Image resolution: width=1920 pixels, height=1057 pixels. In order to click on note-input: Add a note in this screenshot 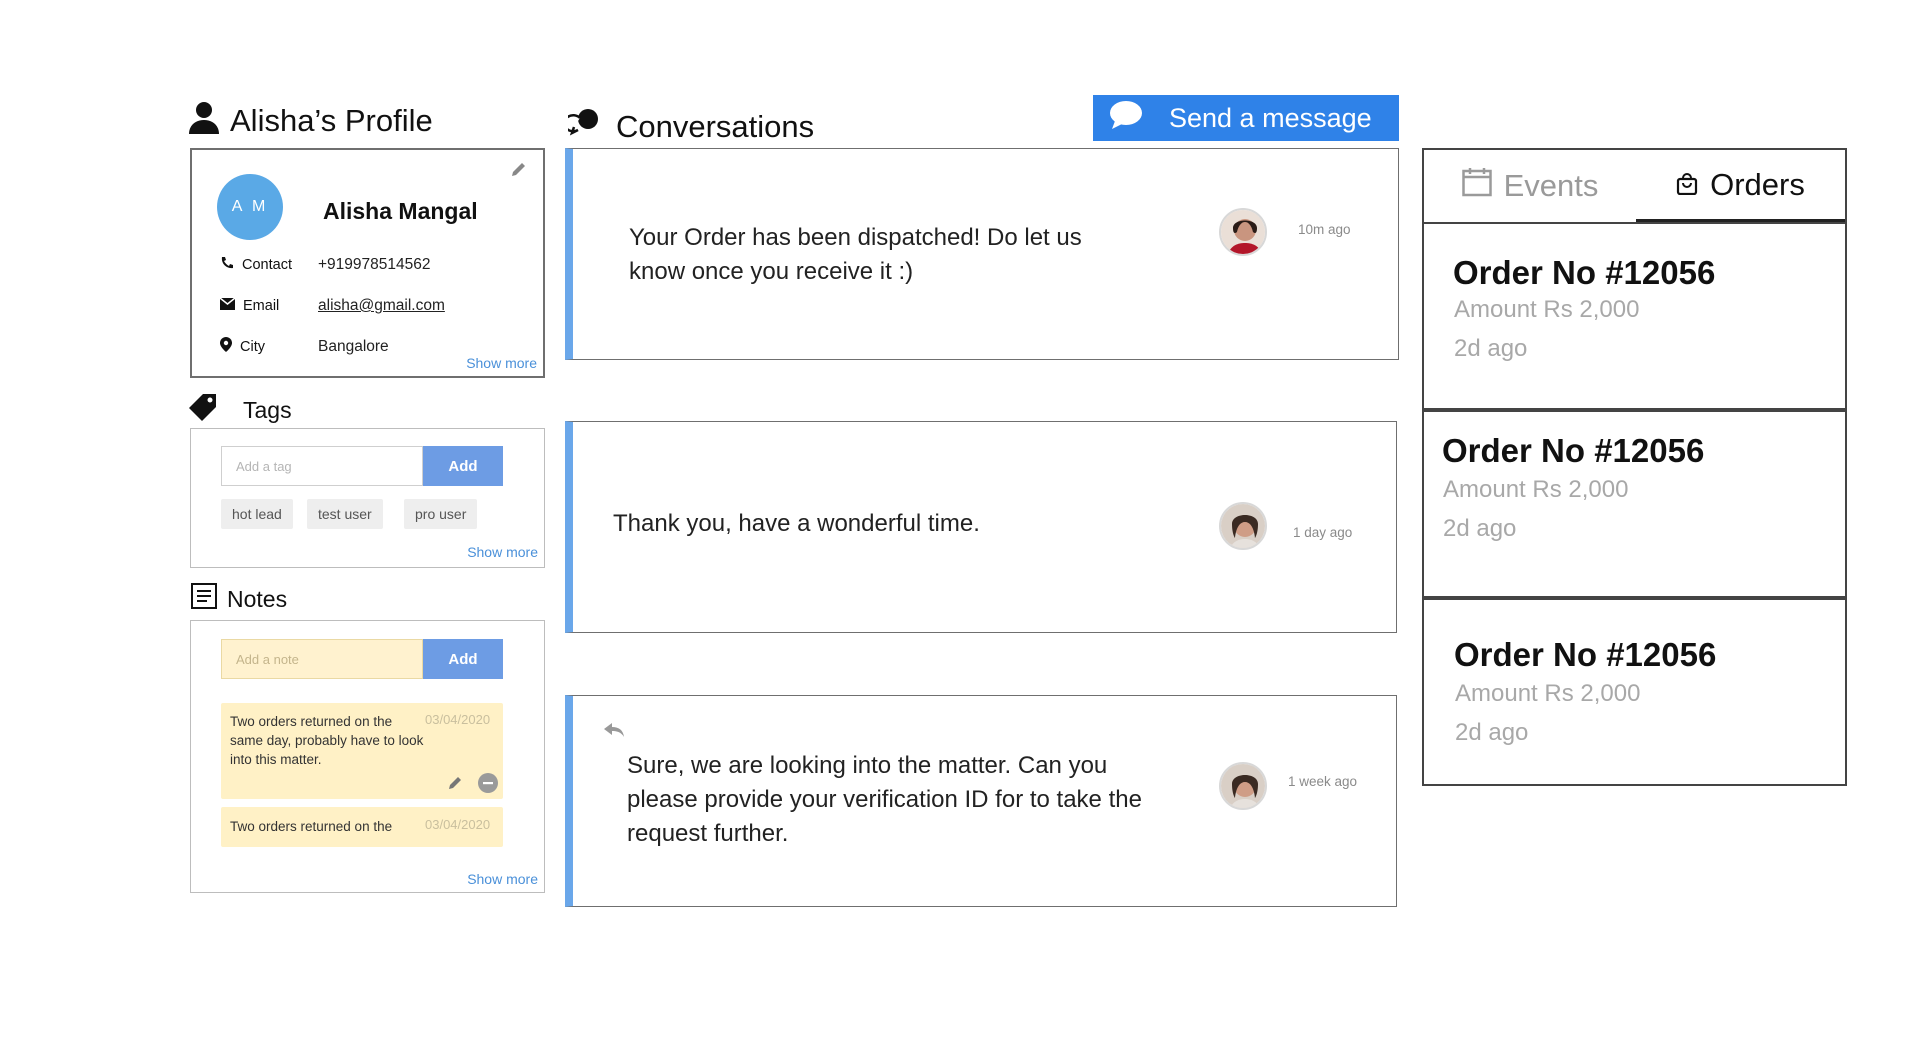, I will do `click(322, 659)`.